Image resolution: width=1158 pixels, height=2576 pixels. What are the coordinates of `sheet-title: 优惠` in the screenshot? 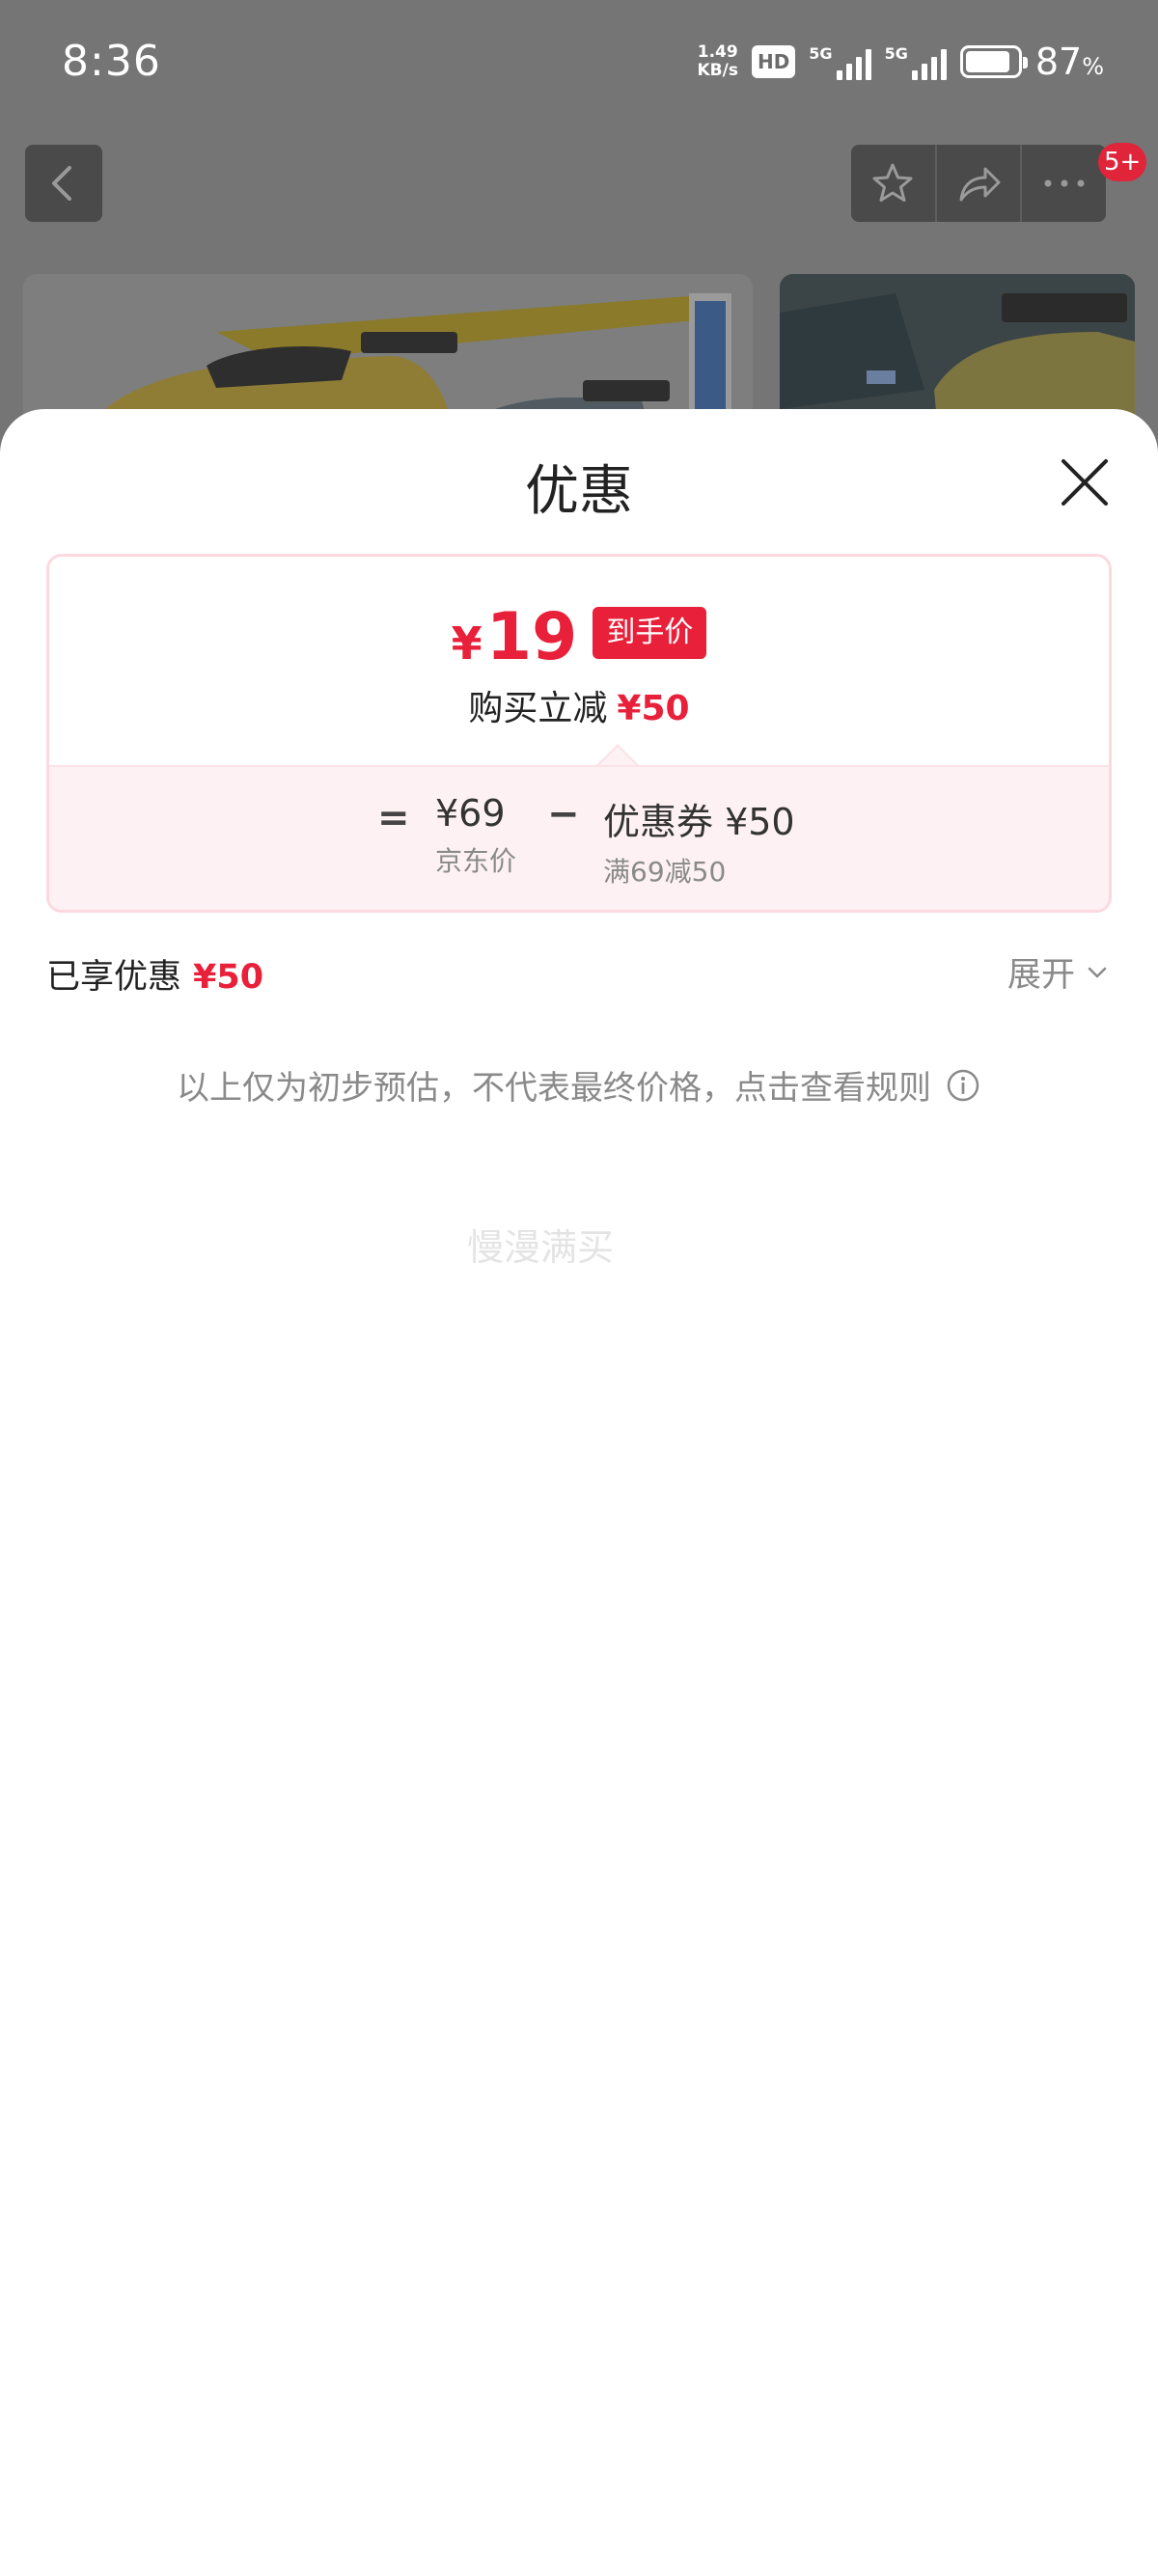 It's located at (579, 492).